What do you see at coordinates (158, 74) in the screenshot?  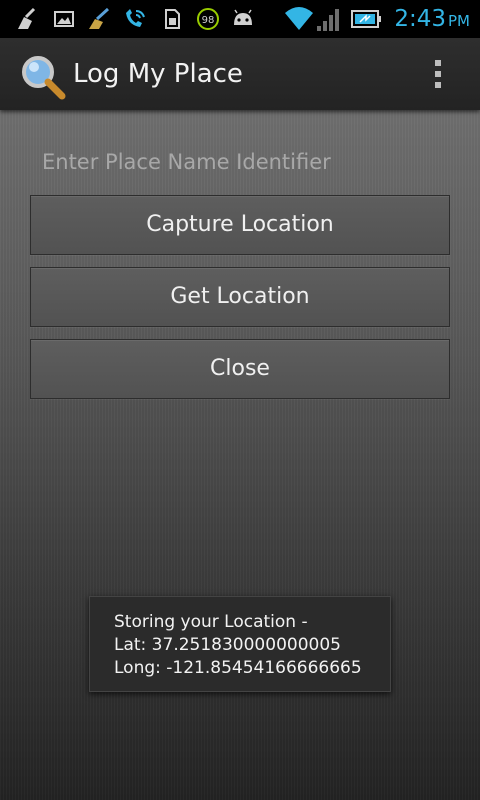 I see `app-title: Log My Place` at bounding box center [158, 74].